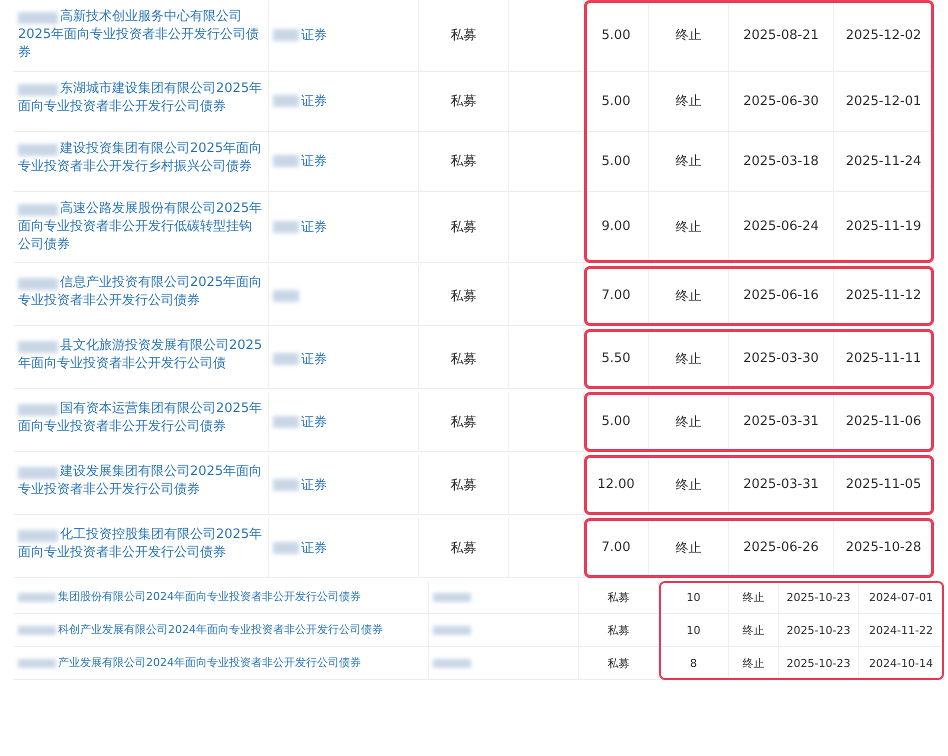  Describe the element at coordinates (901, 630) in the screenshot. I see `date: 2024-11-22` at that location.